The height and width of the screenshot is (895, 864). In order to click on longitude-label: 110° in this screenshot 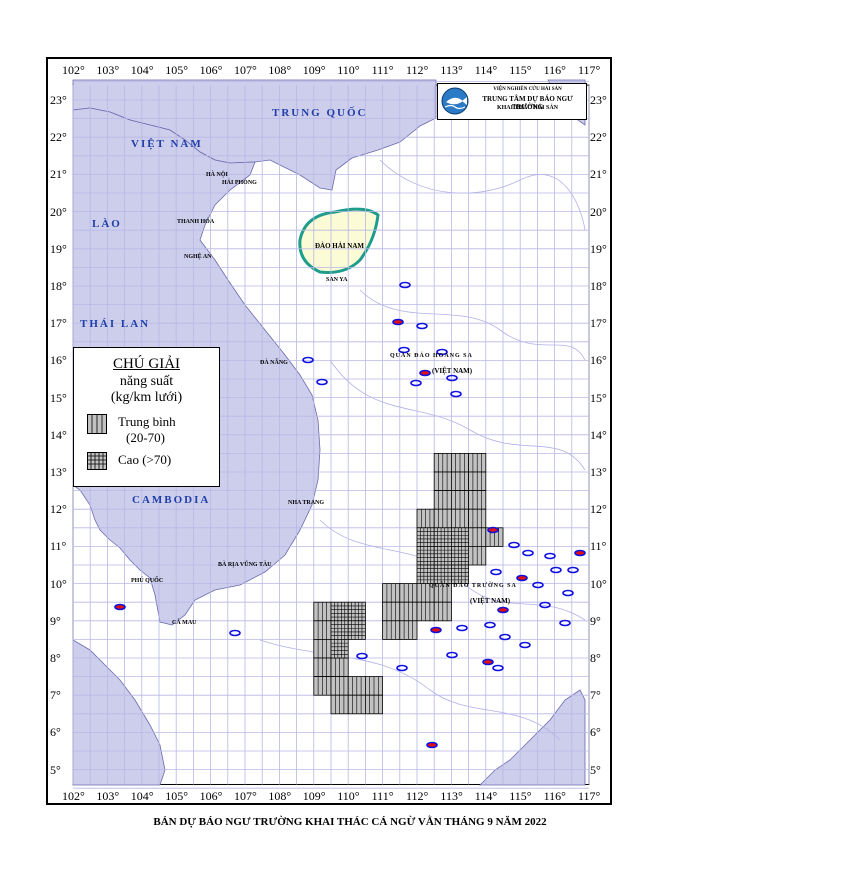, I will do `click(348, 70)`.